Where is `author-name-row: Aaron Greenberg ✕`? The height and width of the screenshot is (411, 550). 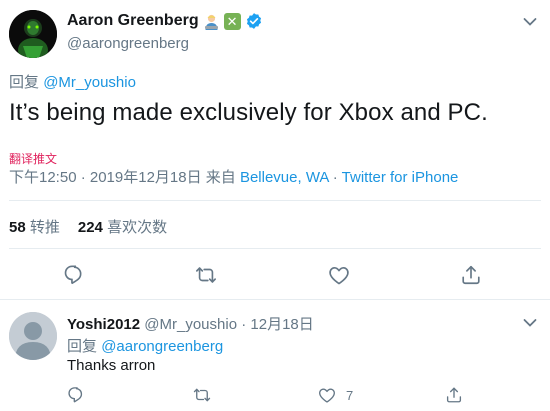 author-name-row: Aaron Greenberg ✕ is located at coordinates (165, 21).